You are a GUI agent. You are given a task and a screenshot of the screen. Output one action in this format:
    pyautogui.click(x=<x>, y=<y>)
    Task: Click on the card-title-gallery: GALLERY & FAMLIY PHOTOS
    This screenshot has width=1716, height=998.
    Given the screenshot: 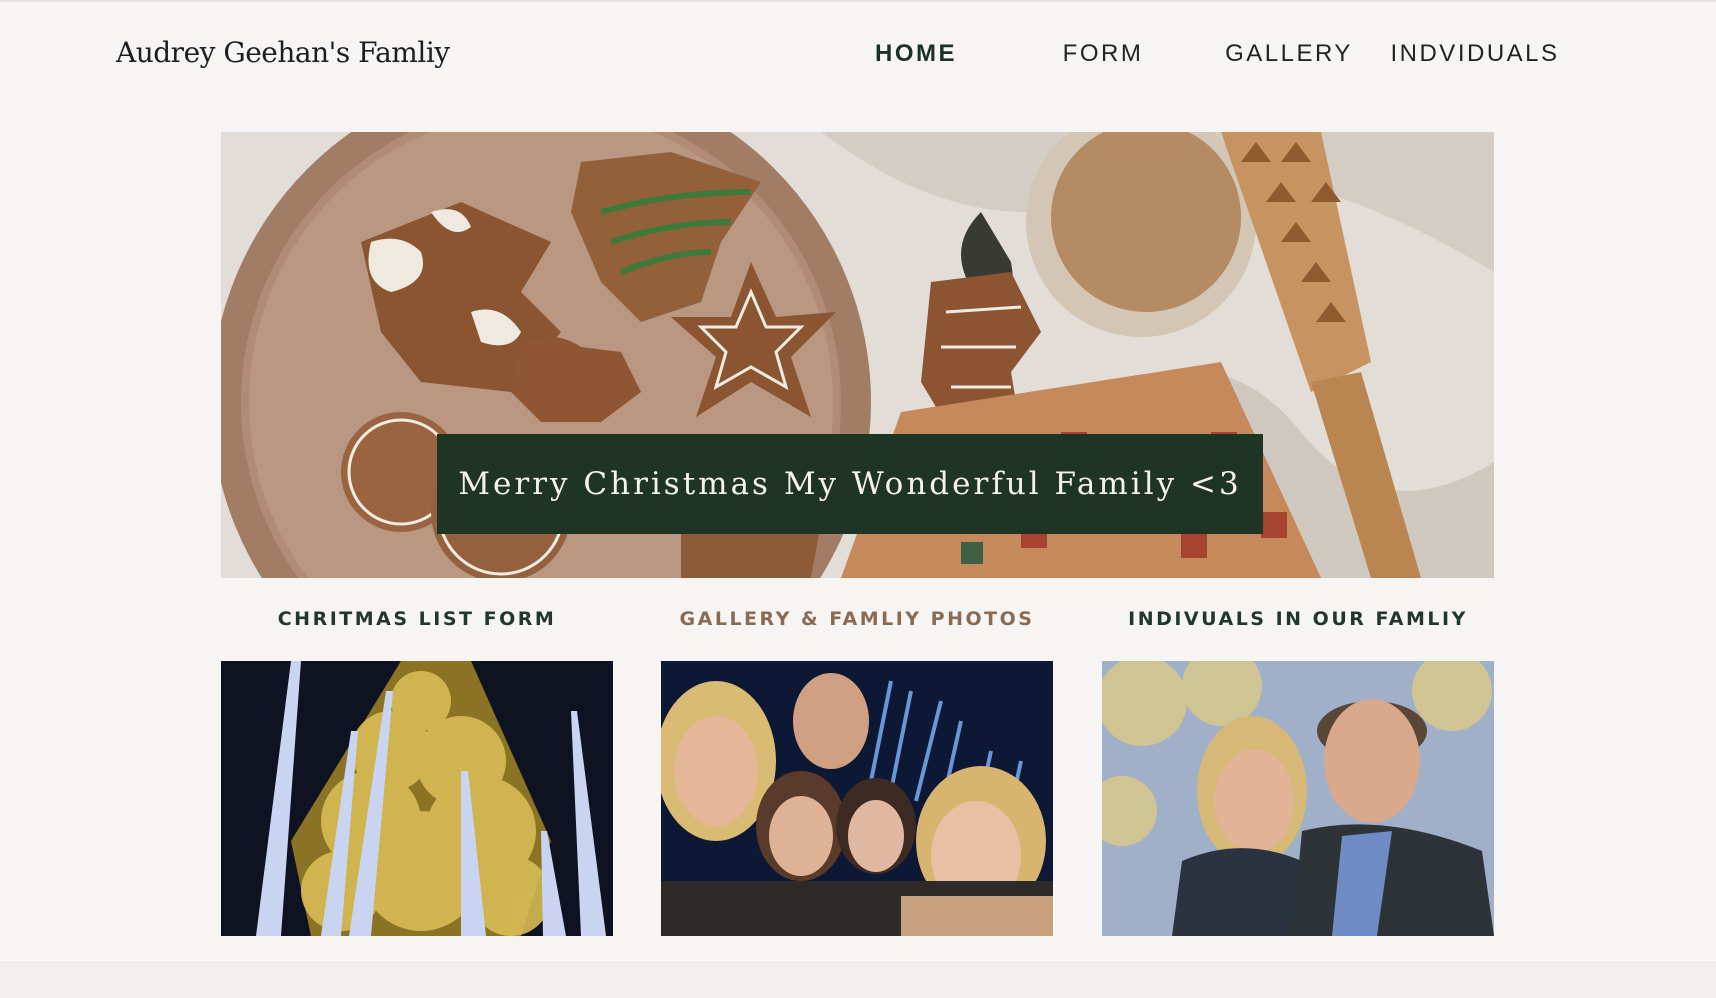 What is the action you would take?
    pyautogui.click(x=857, y=619)
    